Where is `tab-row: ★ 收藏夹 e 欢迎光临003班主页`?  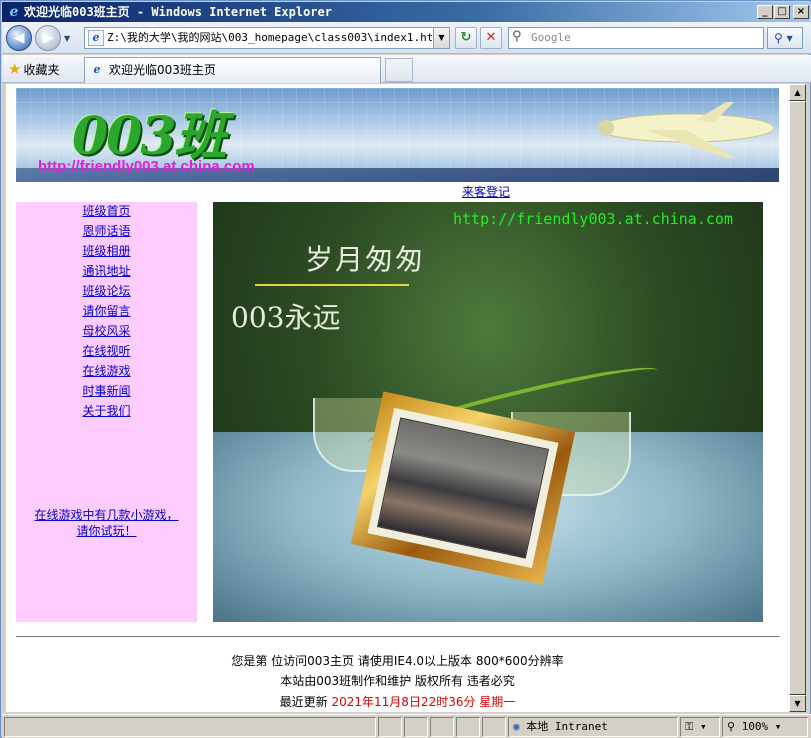 tab-row: ★ 收藏夹 e 欢迎光临003班主页 is located at coordinates (406, 69).